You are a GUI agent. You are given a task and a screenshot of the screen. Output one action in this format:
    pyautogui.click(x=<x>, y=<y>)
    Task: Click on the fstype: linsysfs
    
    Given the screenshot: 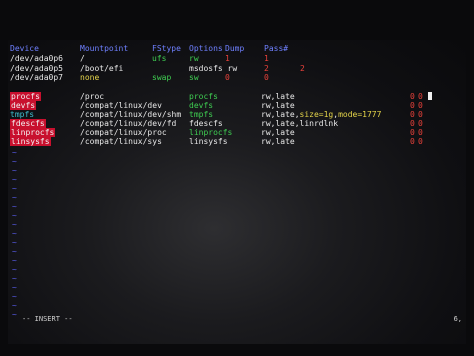 What is the action you would take?
    pyautogui.click(x=208, y=141)
    